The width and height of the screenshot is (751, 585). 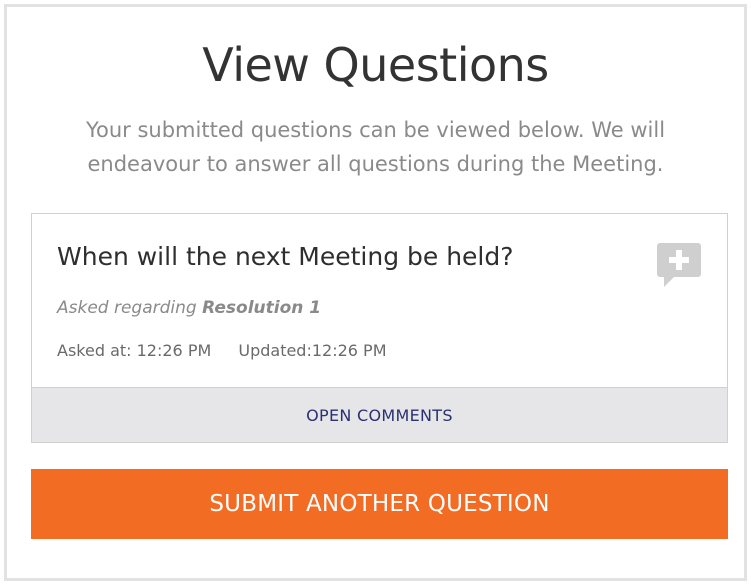 What do you see at coordinates (379, 504) in the screenshot?
I see `submit-another-question-button: SUBMIT ANOTHER QUESTION` at bounding box center [379, 504].